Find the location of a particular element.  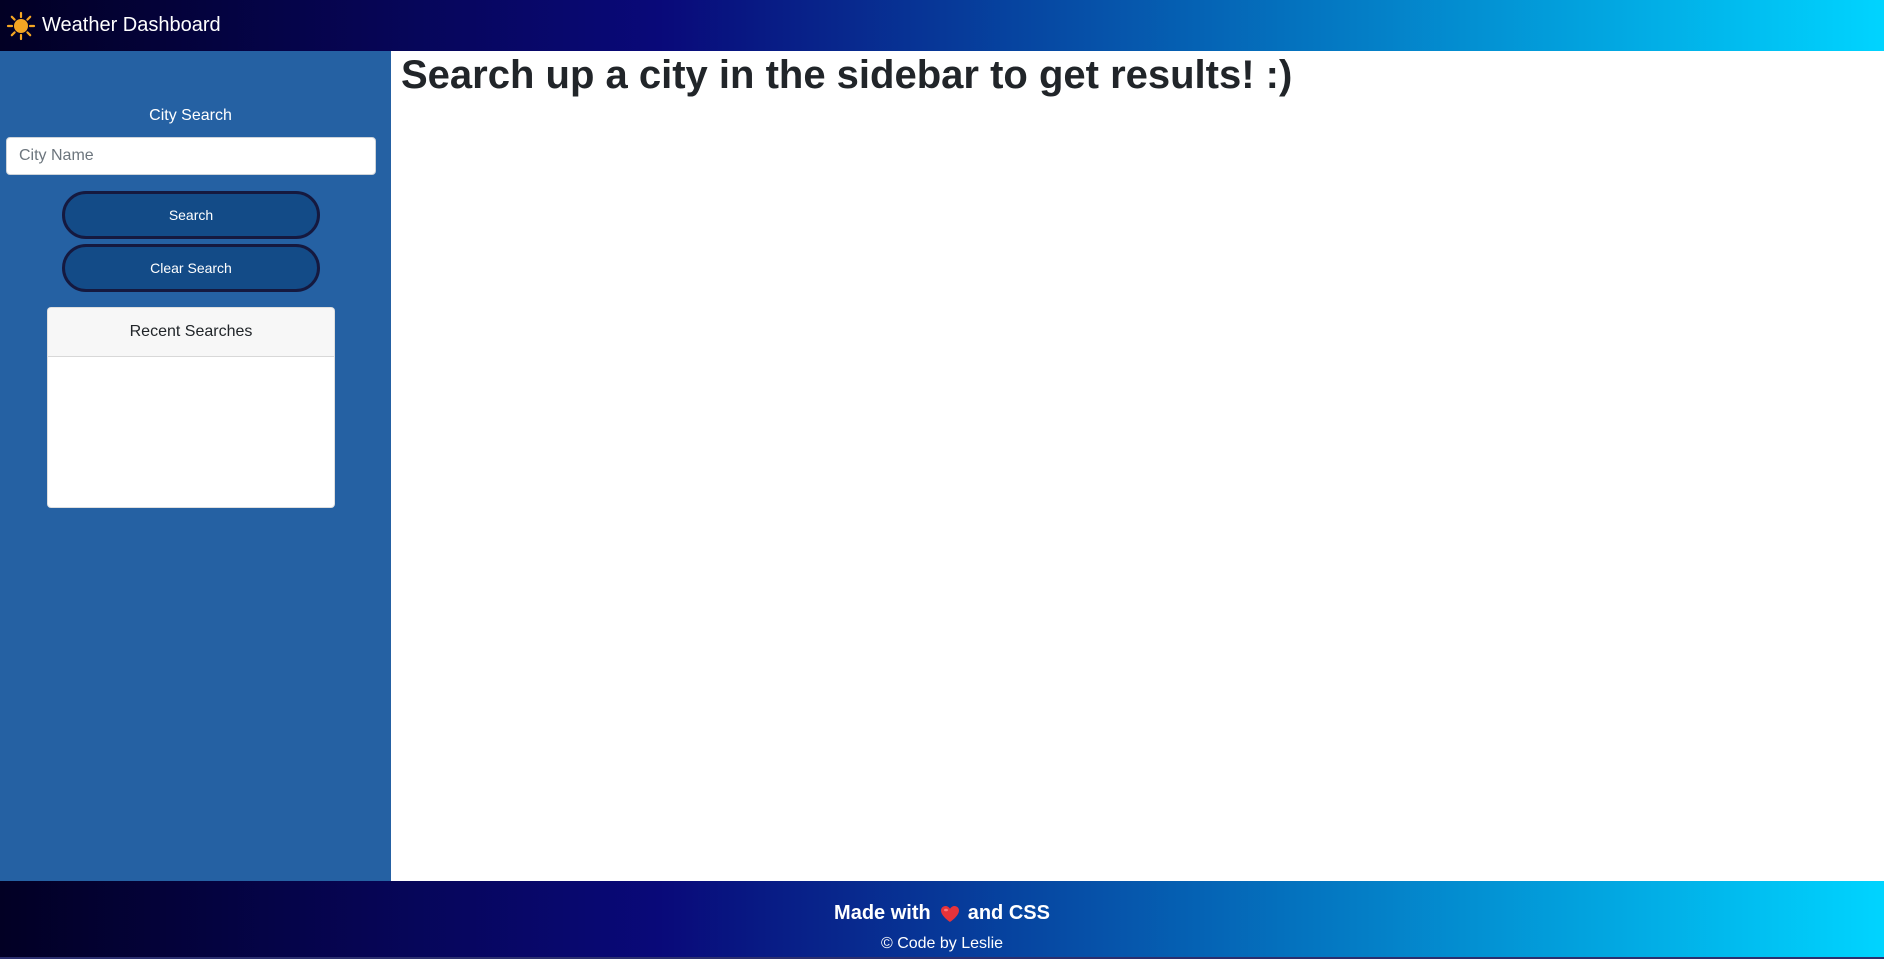

app-title: Weather Dashboard is located at coordinates (131, 25).